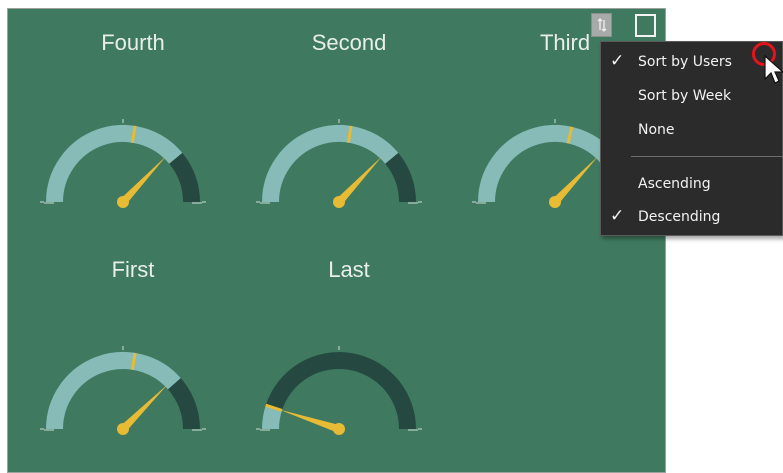  What do you see at coordinates (645, 25) in the screenshot?
I see `focus-mode-button` at bounding box center [645, 25].